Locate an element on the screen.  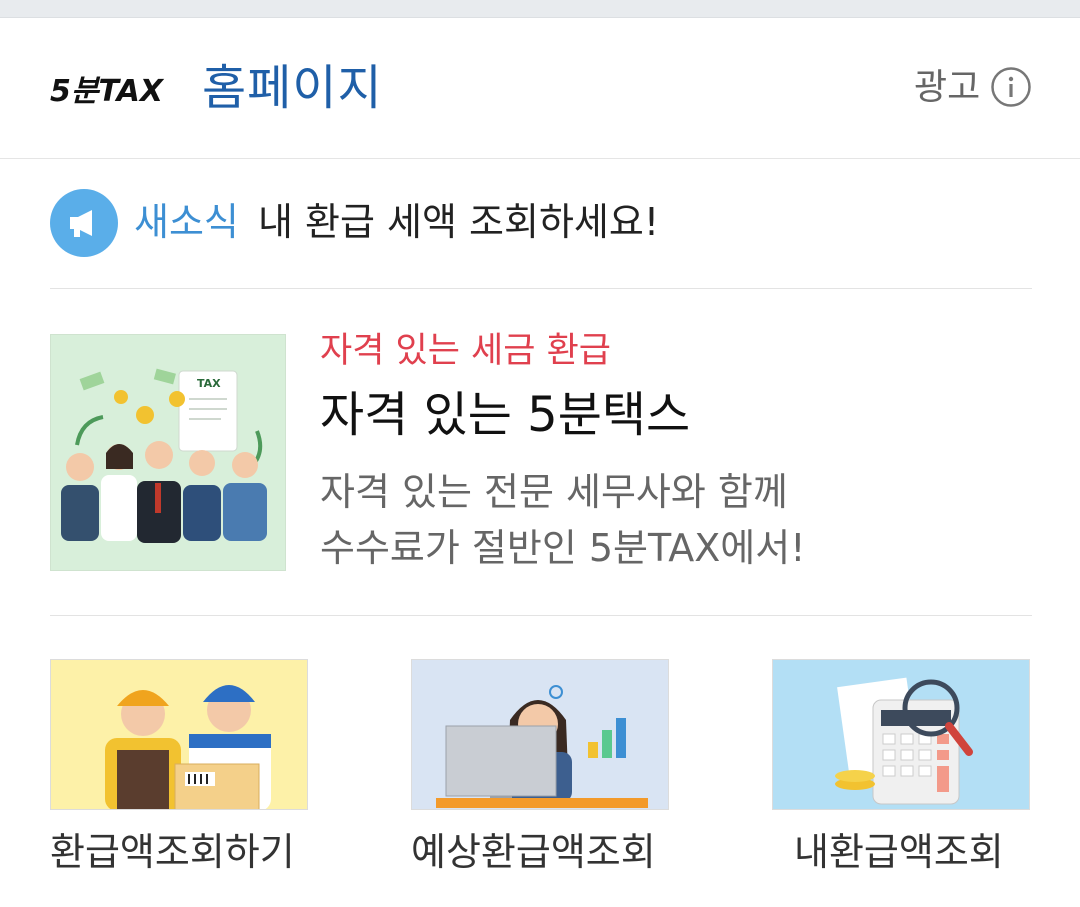
promo-description-line: 수수료가 절반인 5분TAX에서! is located at coordinates (563, 548).